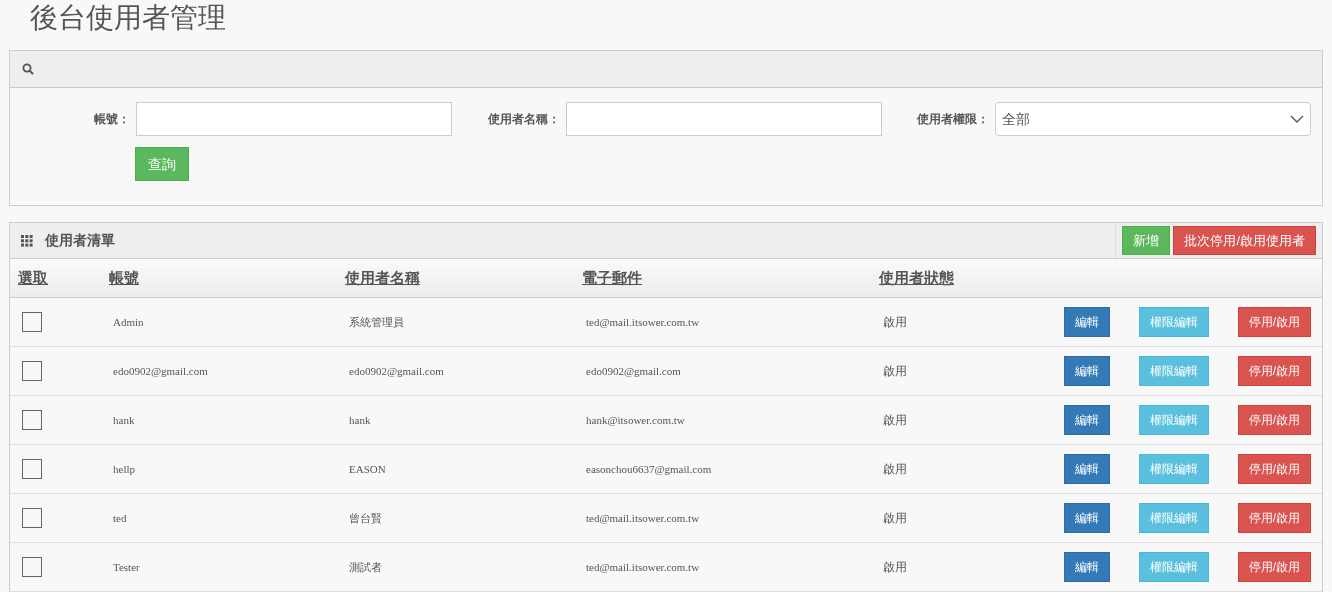 This screenshot has height=592, width=1332. Describe the element at coordinates (112, 119) in the screenshot. I see `field-label: 帳號：` at that location.